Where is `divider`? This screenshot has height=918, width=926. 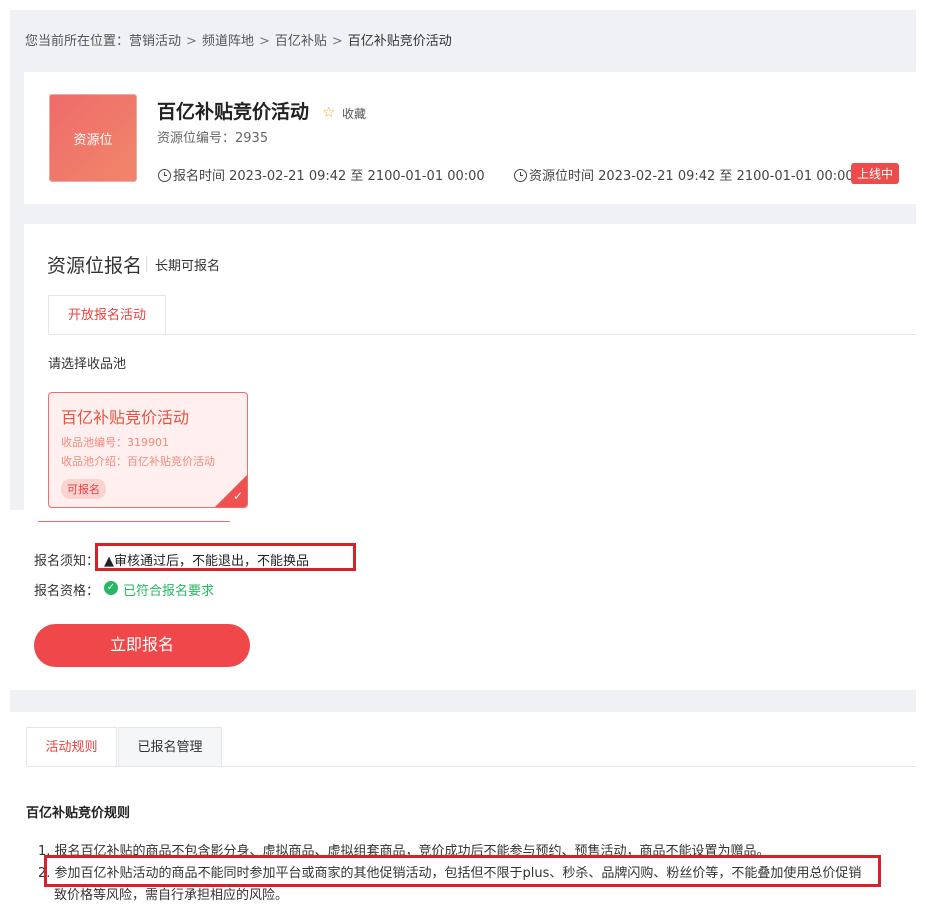
divider is located at coordinates (146, 264).